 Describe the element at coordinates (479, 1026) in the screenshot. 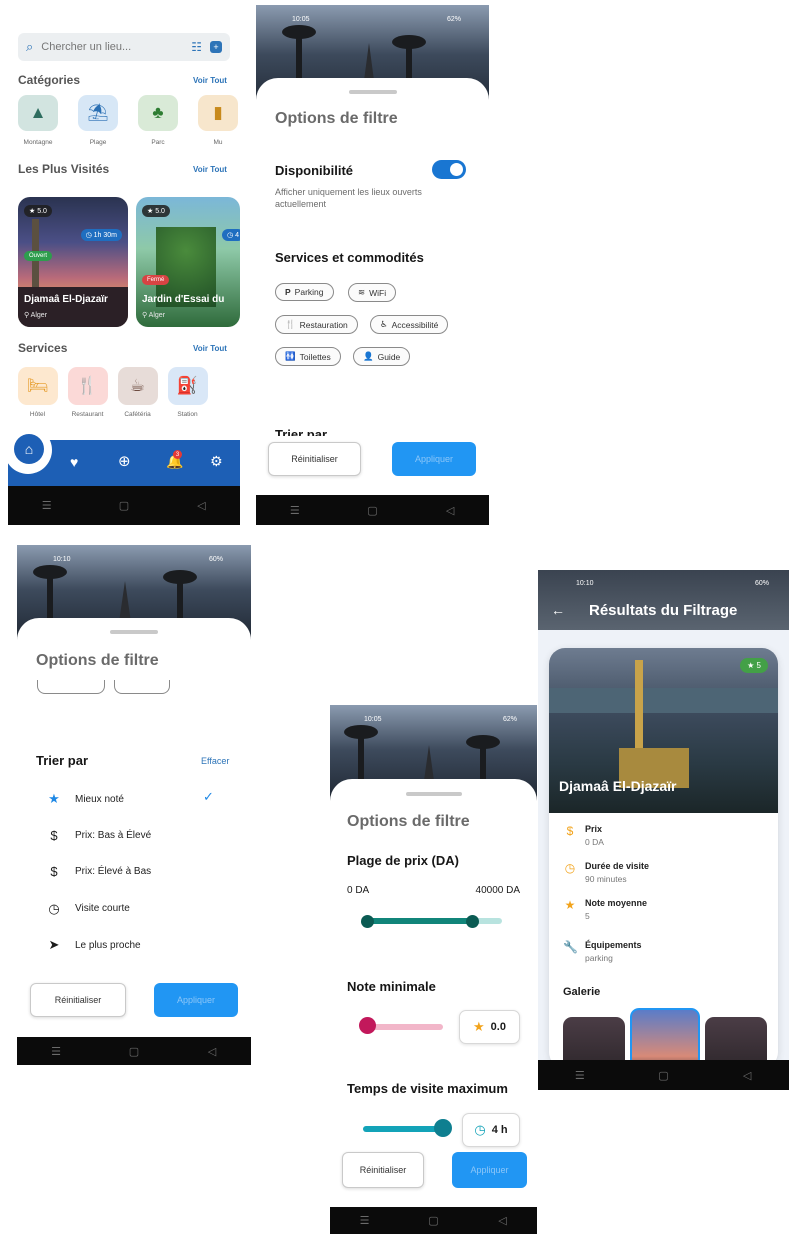

I see `star-icon: ★` at that location.